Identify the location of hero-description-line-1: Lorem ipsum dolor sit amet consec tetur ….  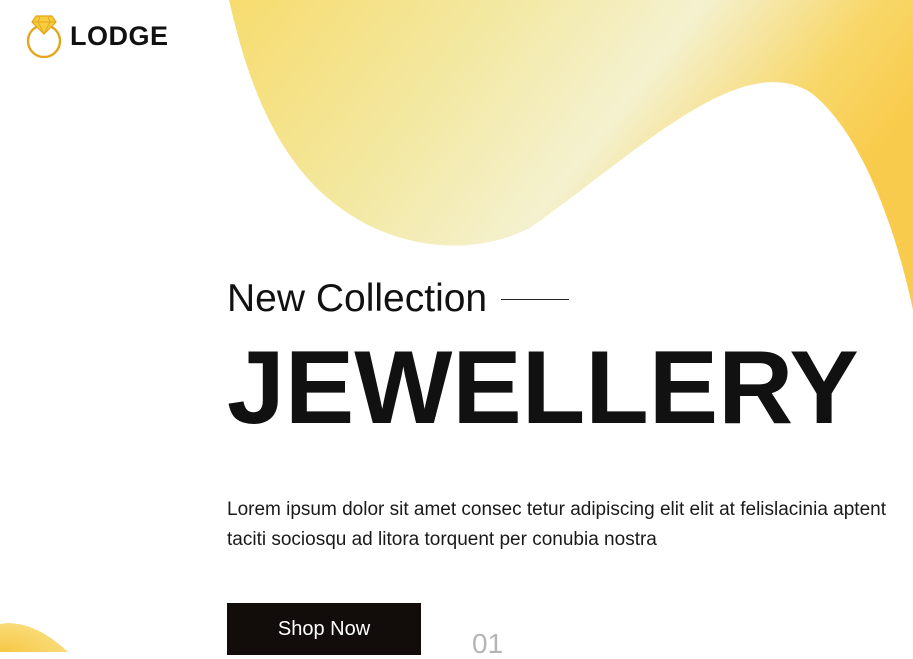
(556, 509).